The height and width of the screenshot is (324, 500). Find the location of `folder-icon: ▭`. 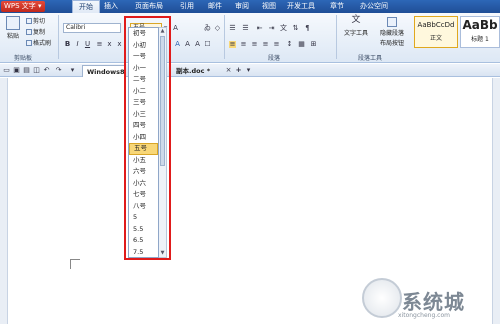

folder-icon: ▭ is located at coordinates (6, 70).